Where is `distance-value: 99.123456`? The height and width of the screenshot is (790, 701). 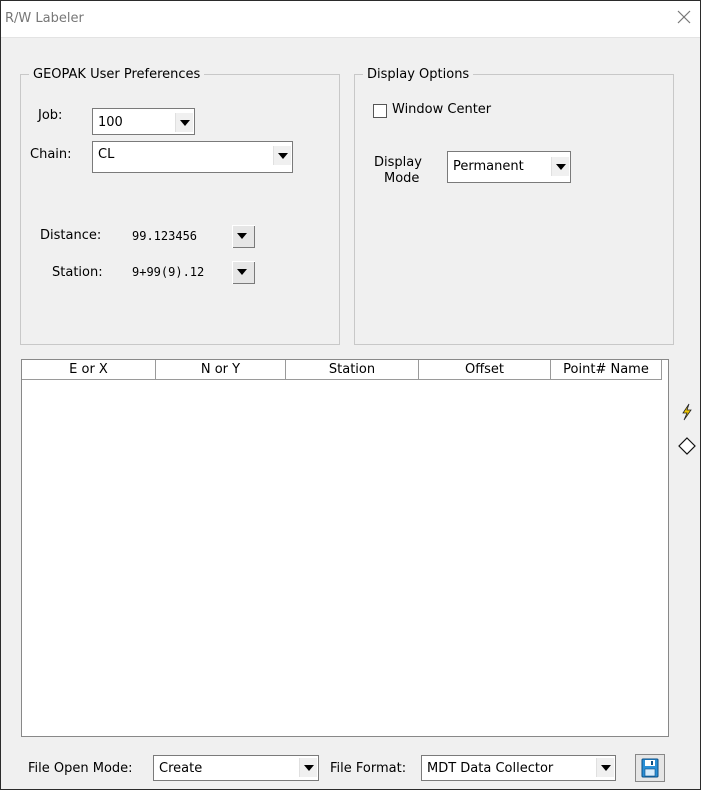
distance-value: 99.123456 is located at coordinates (164, 236).